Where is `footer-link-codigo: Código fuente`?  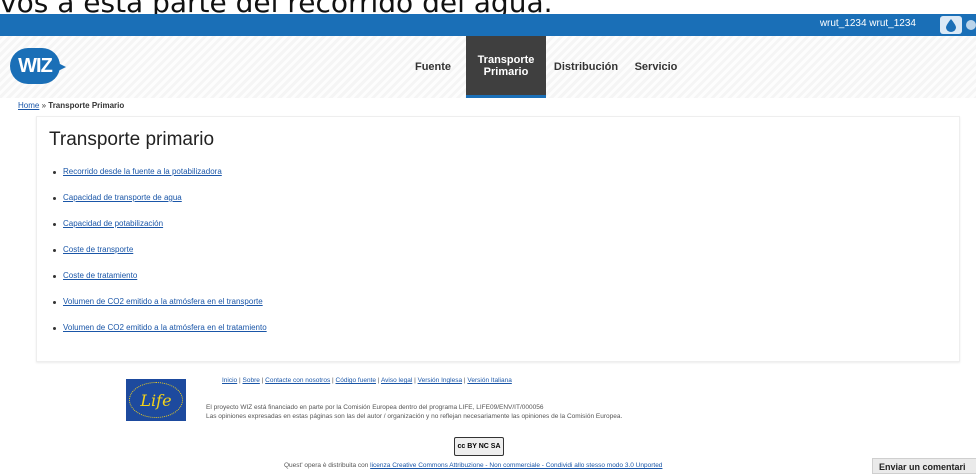 footer-link-codigo: Código fuente is located at coordinates (356, 380).